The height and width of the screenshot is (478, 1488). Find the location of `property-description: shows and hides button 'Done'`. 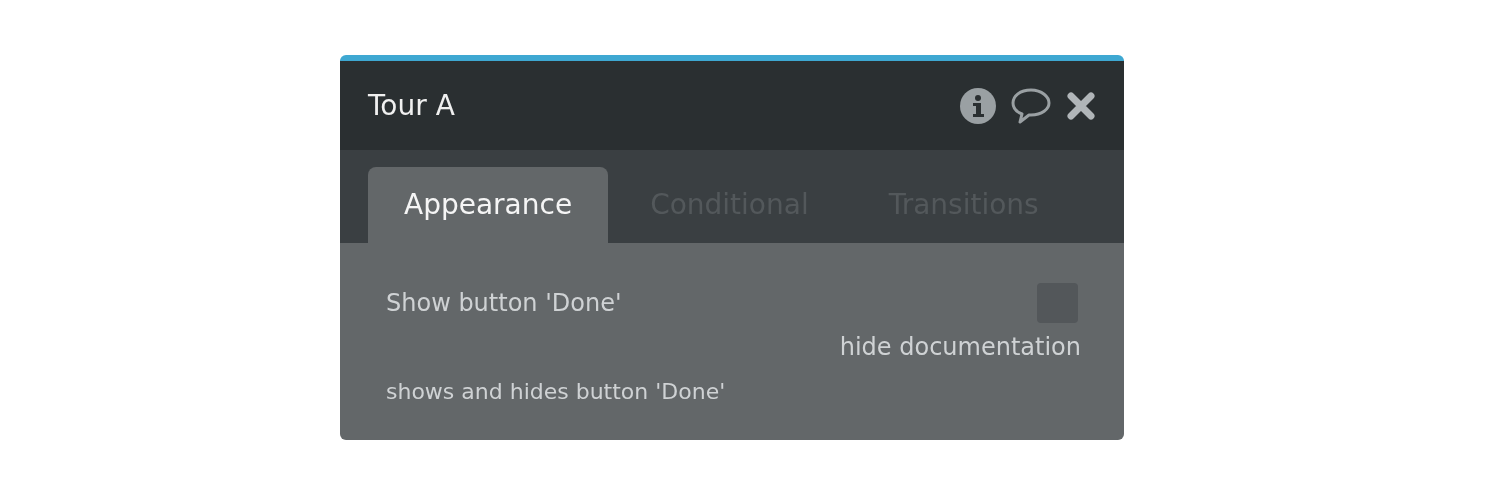

property-description: shows and hides button 'Done' is located at coordinates (556, 392).